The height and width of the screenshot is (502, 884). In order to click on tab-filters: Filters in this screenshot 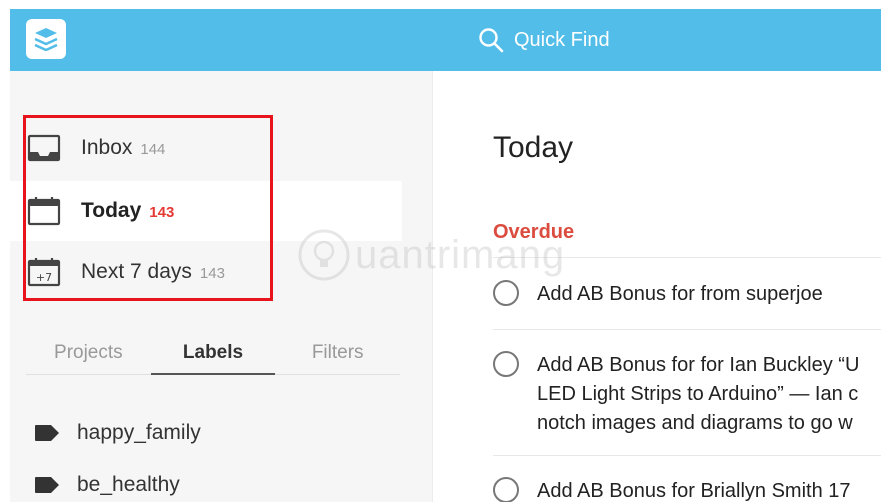, I will do `click(337, 353)`.